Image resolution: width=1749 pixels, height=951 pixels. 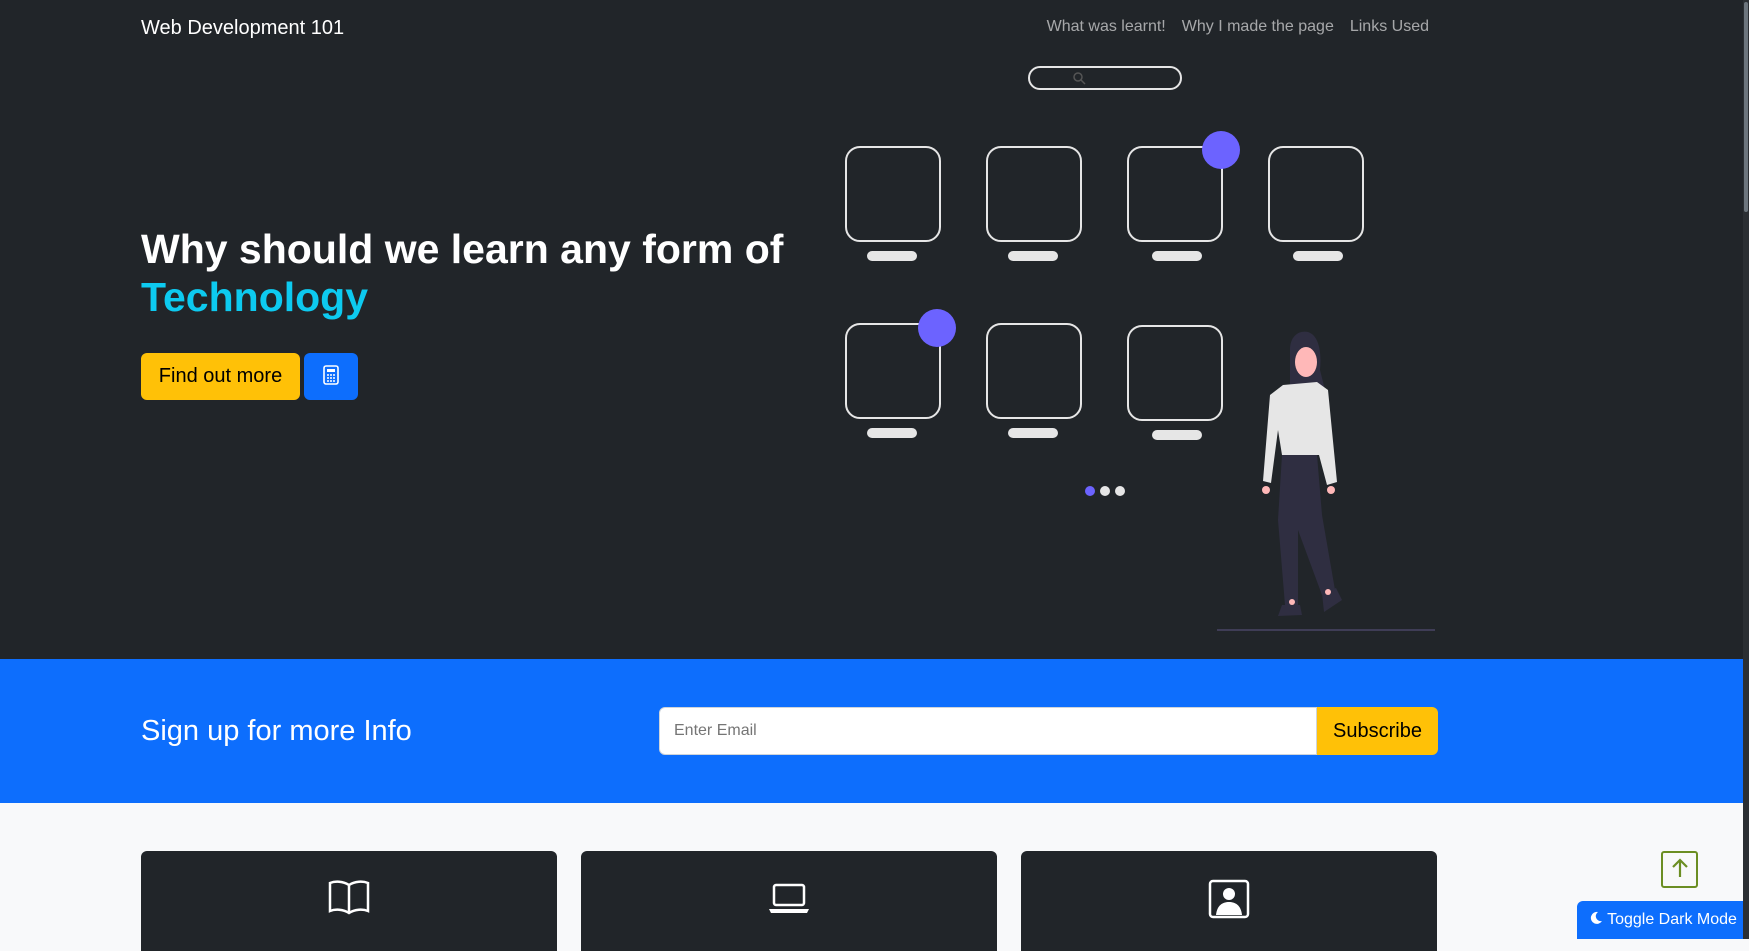 What do you see at coordinates (1106, 27) in the screenshot?
I see `nav-link-what-was-learnt: What was learnt!` at bounding box center [1106, 27].